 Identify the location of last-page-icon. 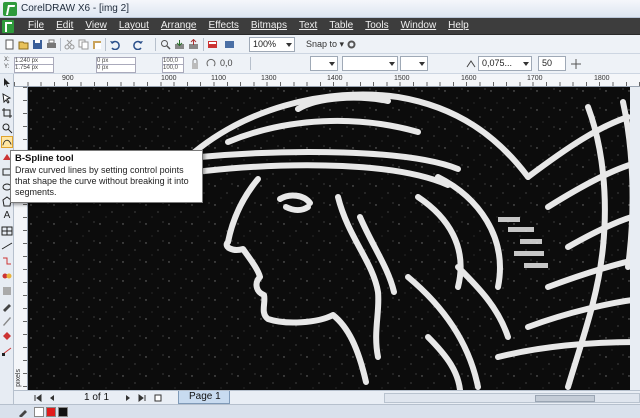
(142, 398).